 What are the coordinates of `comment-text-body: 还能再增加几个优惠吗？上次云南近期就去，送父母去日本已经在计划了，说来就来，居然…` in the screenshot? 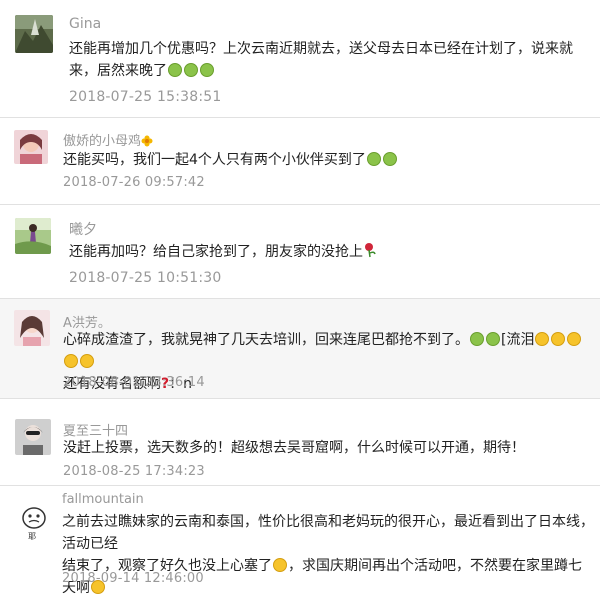 It's located at (321, 60).